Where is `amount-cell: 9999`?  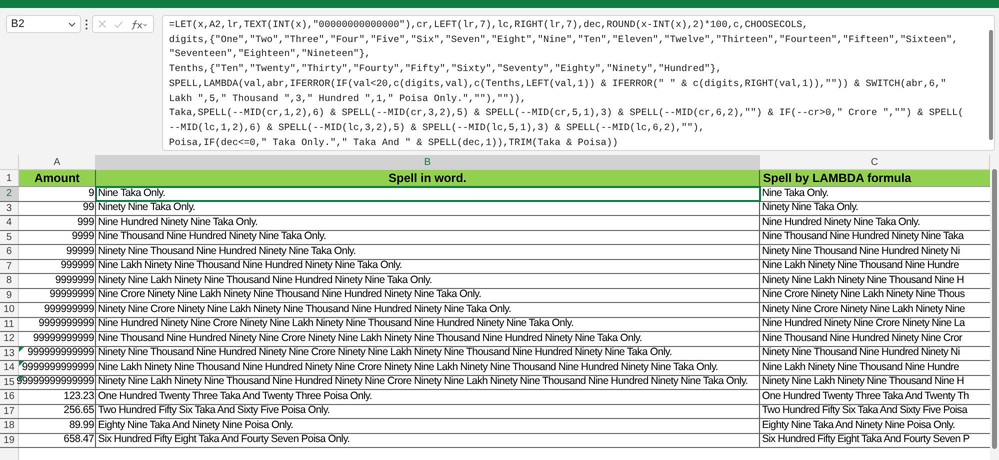
amount-cell: 9999 is located at coordinates (57, 237).